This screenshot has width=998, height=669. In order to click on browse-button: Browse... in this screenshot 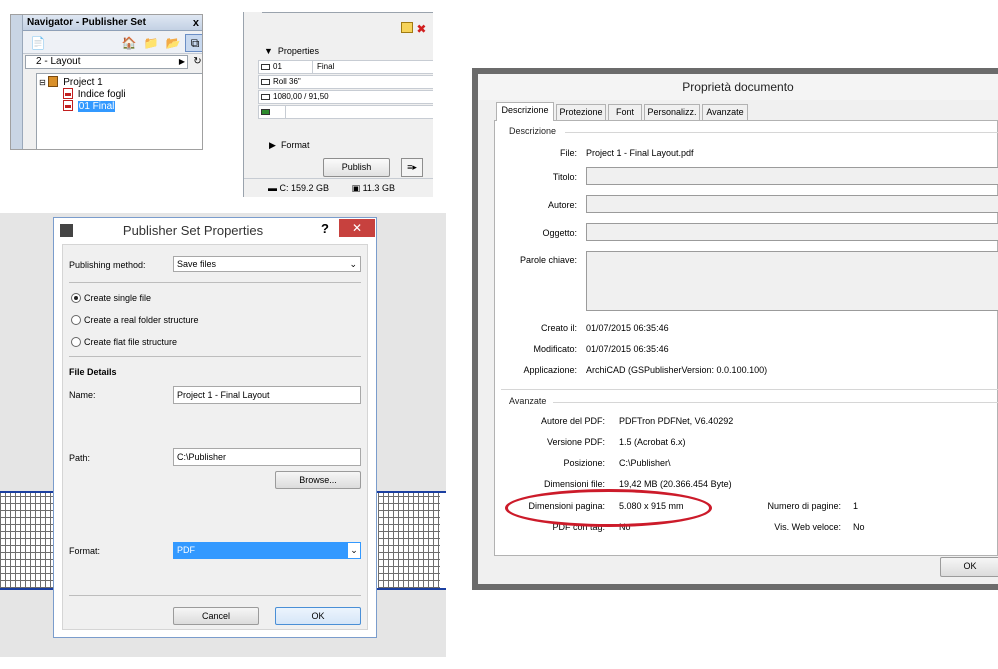, I will do `click(318, 480)`.